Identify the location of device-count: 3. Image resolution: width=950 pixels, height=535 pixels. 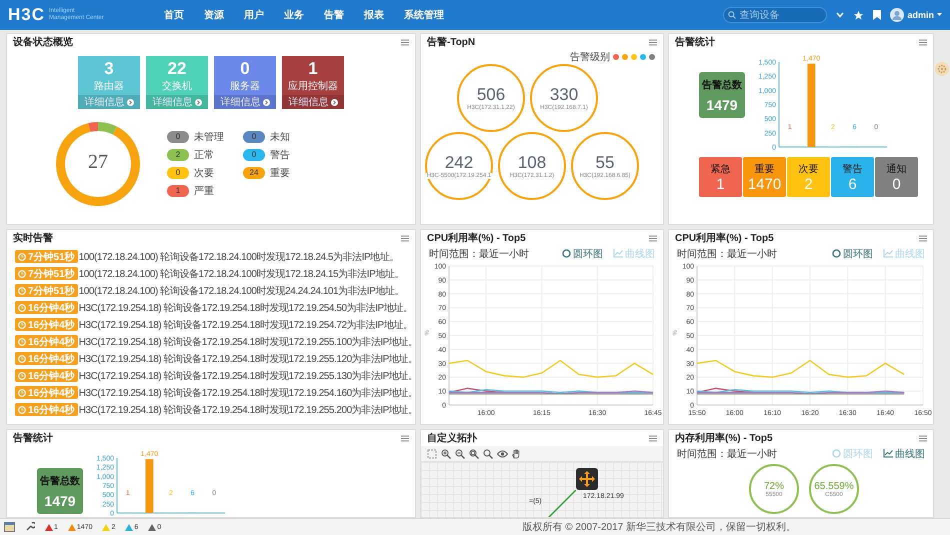
(109, 68).